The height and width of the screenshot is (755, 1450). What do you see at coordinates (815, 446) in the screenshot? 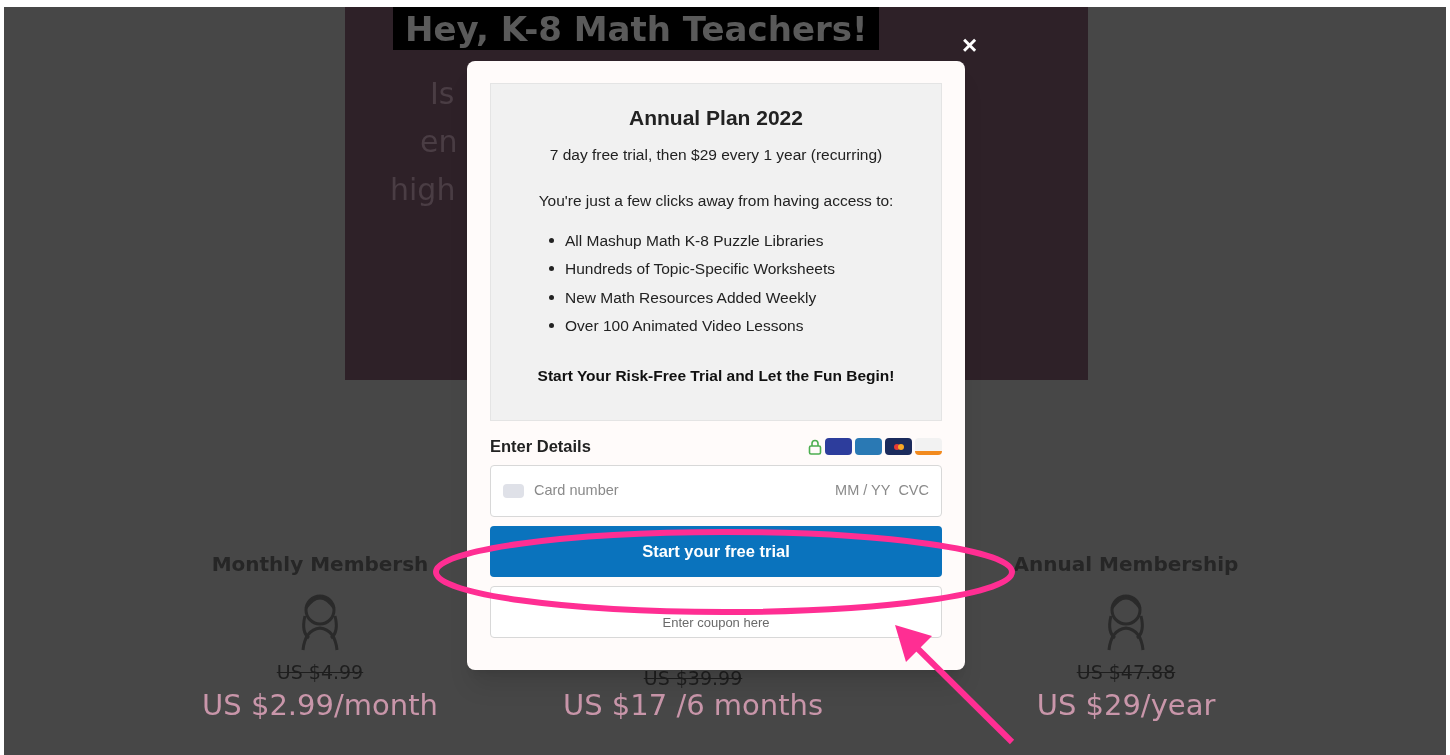
I see `lock-icon` at bounding box center [815, 446].